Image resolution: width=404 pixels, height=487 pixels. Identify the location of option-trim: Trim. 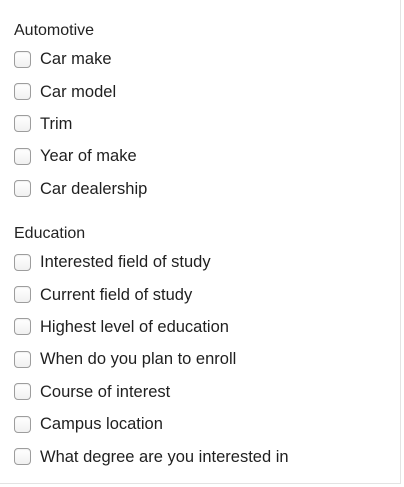
(80, 124).